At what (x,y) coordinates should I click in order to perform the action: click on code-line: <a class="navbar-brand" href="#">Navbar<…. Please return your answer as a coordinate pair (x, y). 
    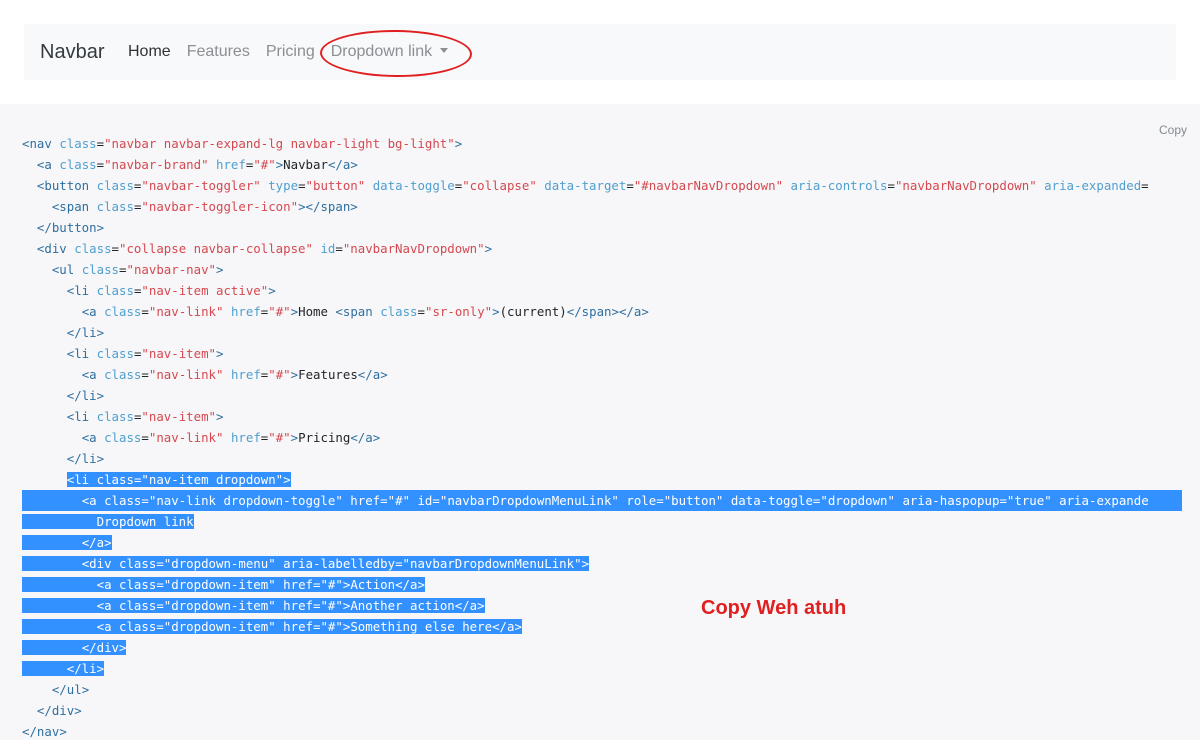
    Looking at the image, I should click on (197, 164).